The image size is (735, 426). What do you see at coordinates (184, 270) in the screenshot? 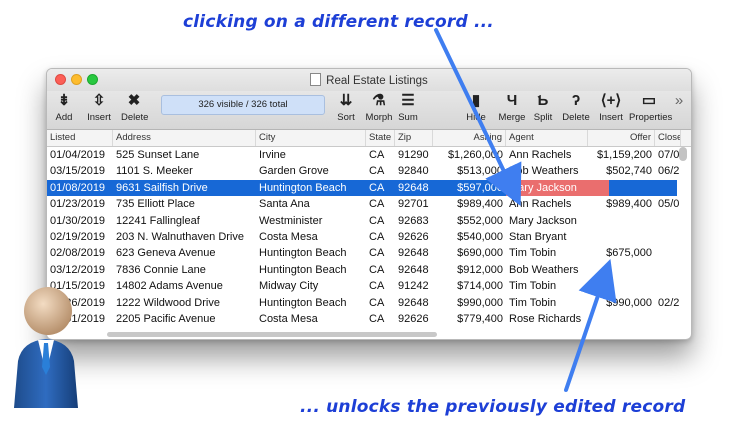
I see `cell-address: 7836 Connie Lane` at bounding box center [184, 270].